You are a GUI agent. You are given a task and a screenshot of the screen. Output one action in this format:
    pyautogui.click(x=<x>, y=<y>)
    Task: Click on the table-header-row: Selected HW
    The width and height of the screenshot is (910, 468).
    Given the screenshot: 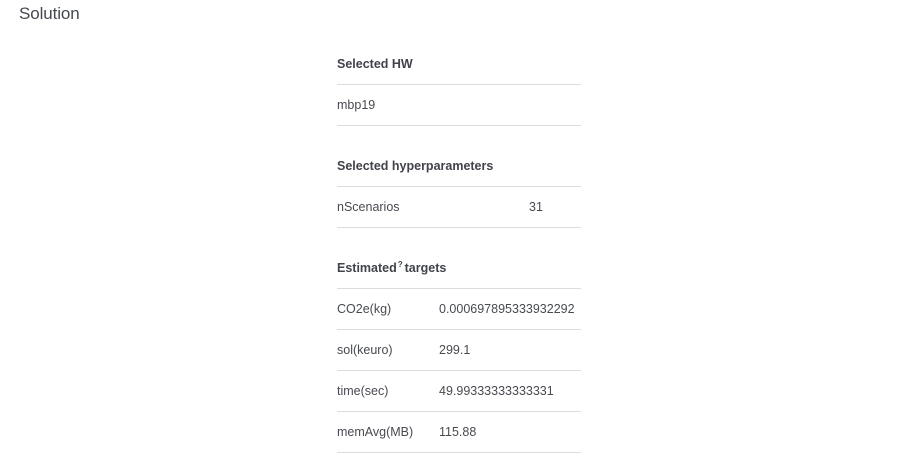 What is the action you would take?
    pyautogui.click(x=459, y=64)
    